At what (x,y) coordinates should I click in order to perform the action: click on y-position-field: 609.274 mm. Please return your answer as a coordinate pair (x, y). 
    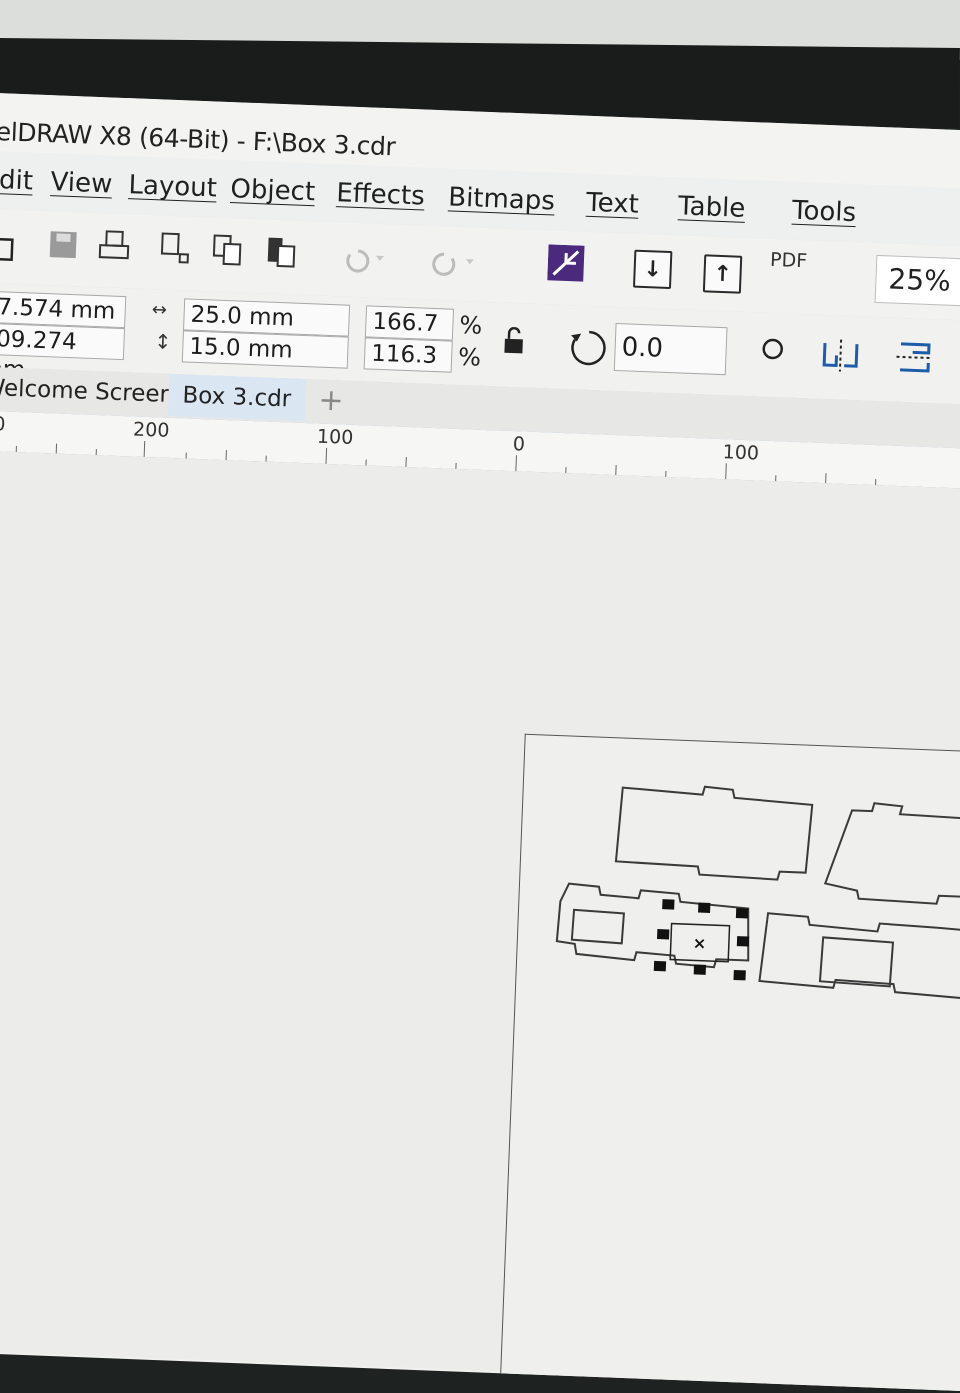
    Looking at the image, I should click on (62, 341).